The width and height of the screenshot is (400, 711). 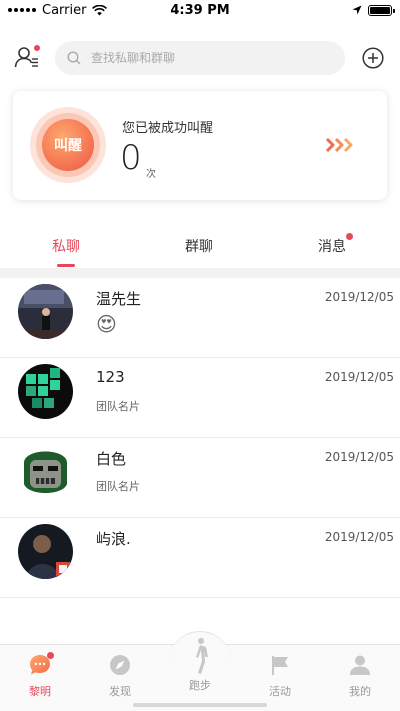 What do you see at coordinates (41, 664) in the screenshot?
I see `chat-bubble-icon` at bounding box center [41, 664].